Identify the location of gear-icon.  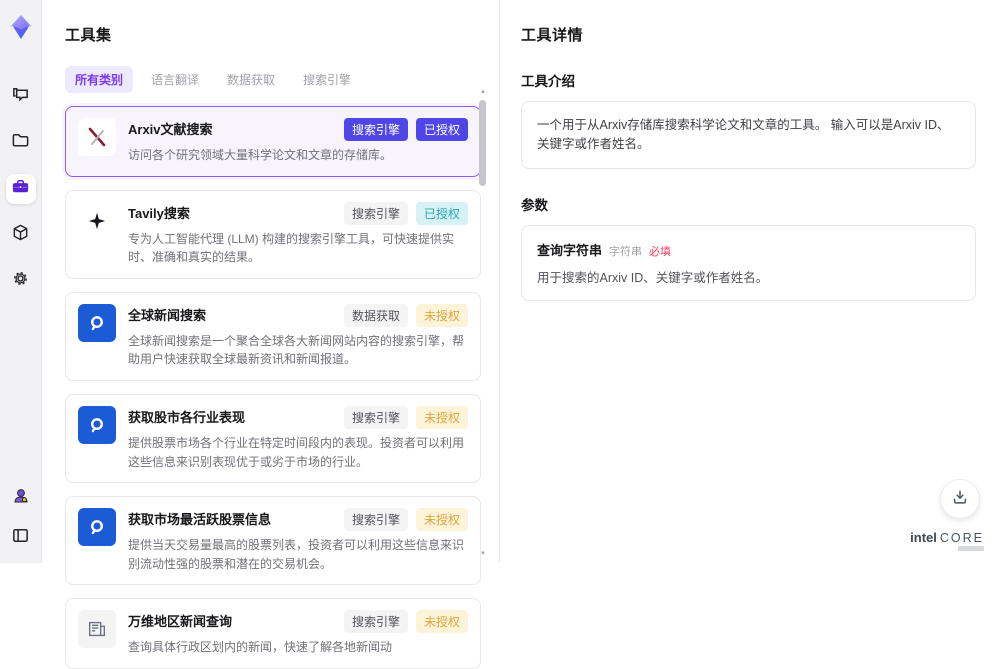
(20, 281).